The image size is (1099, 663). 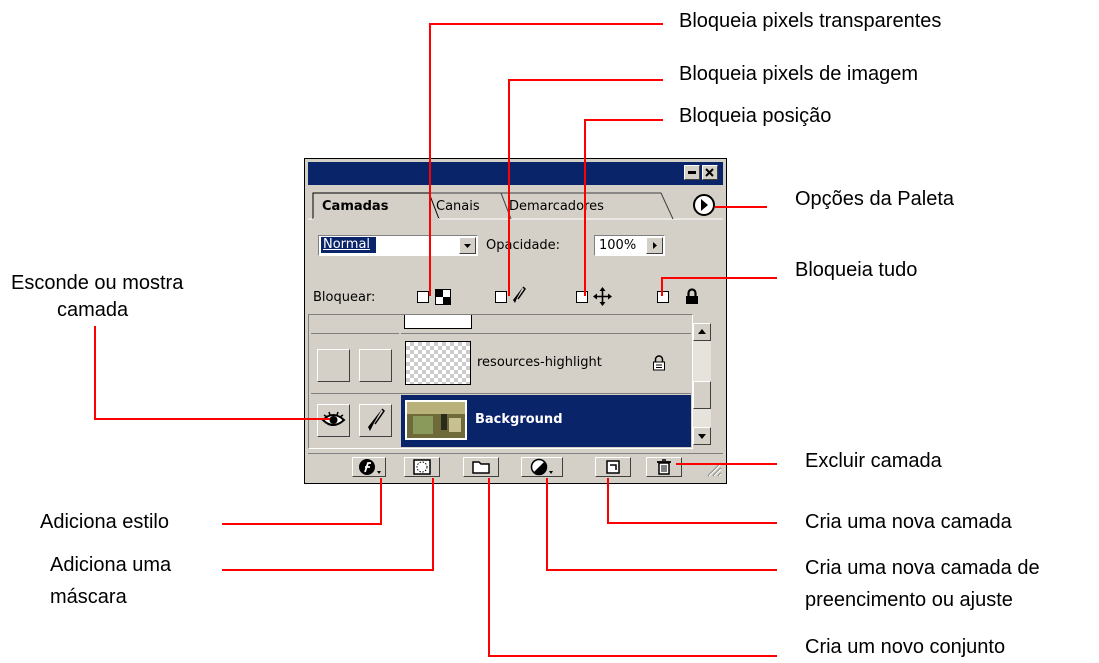 I want to click on leader-lock-transparent, so click(x=546, y=159).